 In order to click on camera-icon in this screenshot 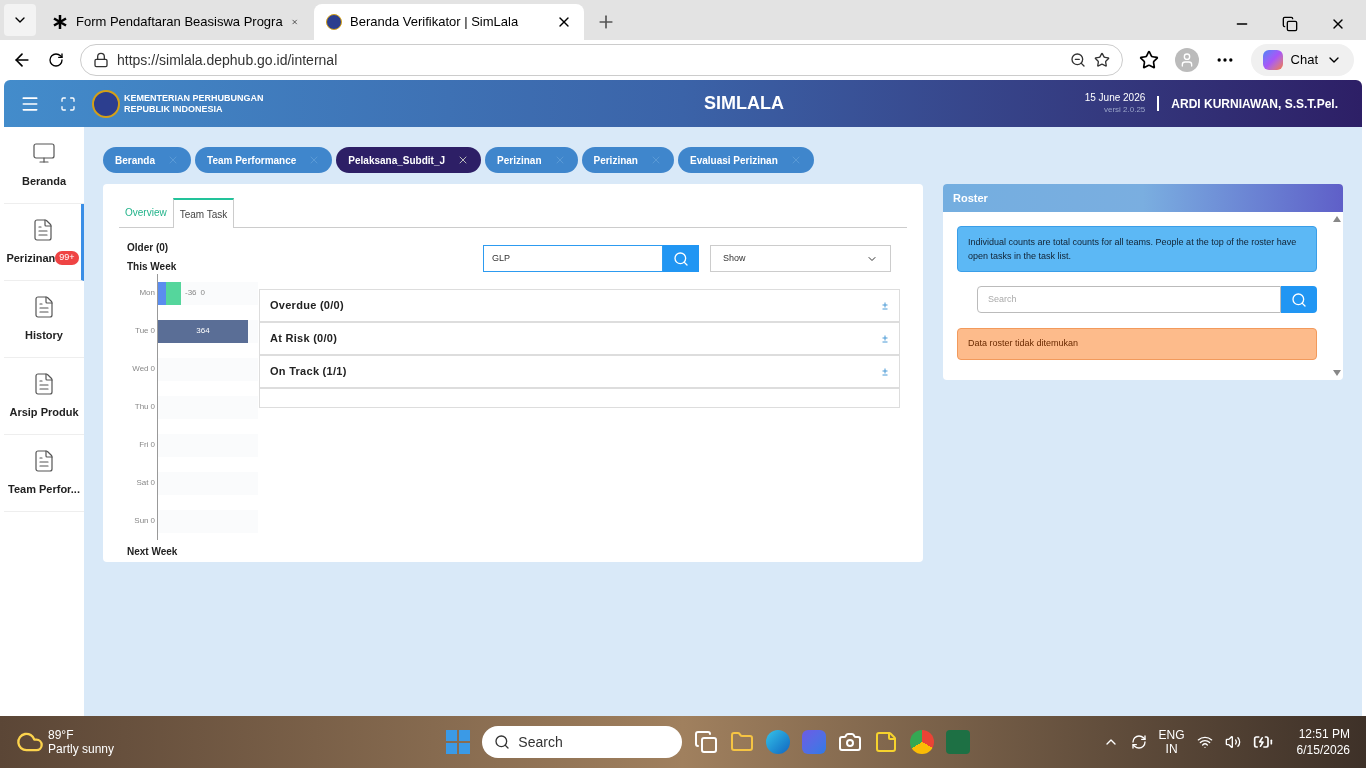, I will do `click(850, 742)`.